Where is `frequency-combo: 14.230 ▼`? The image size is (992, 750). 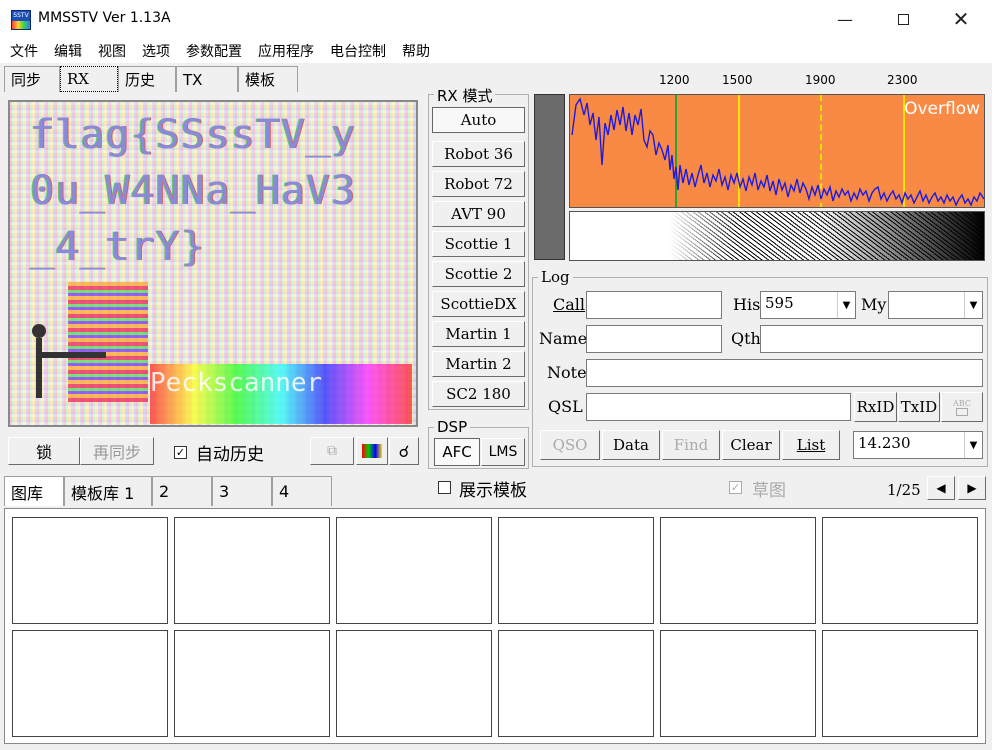 frequency-combo: 14.230 ▼ is located at coordinates (918, 445).